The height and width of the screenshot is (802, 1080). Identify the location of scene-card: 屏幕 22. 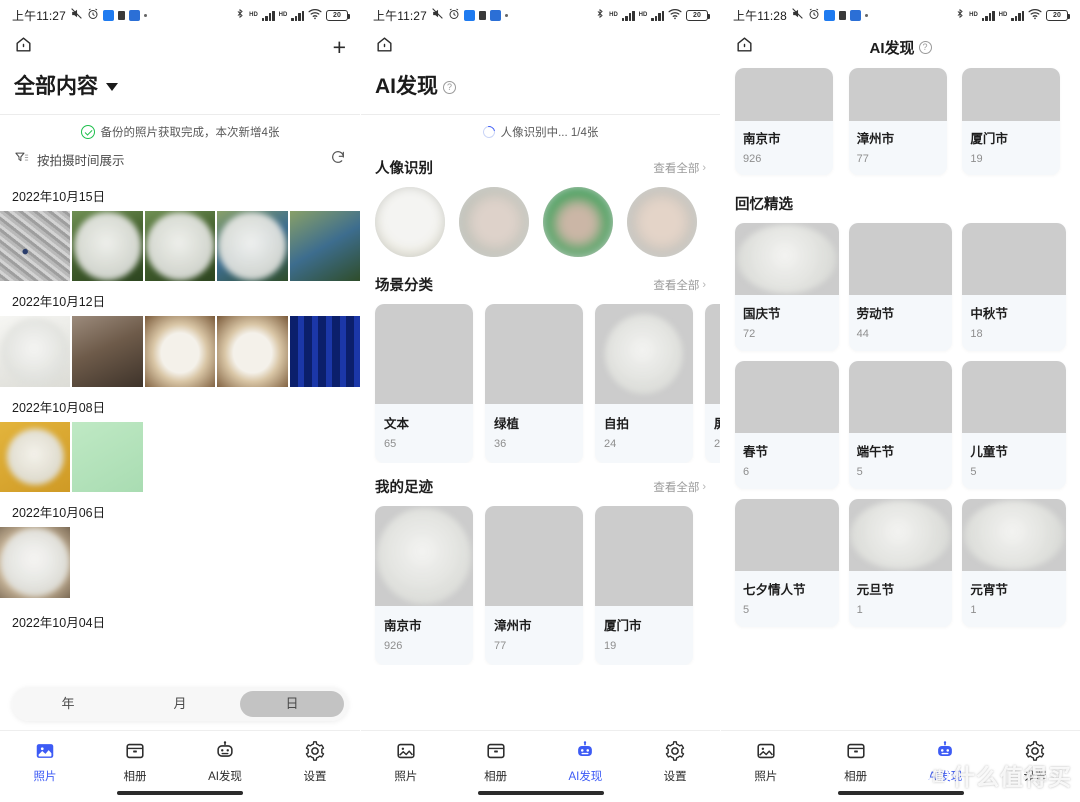
(712, 383).